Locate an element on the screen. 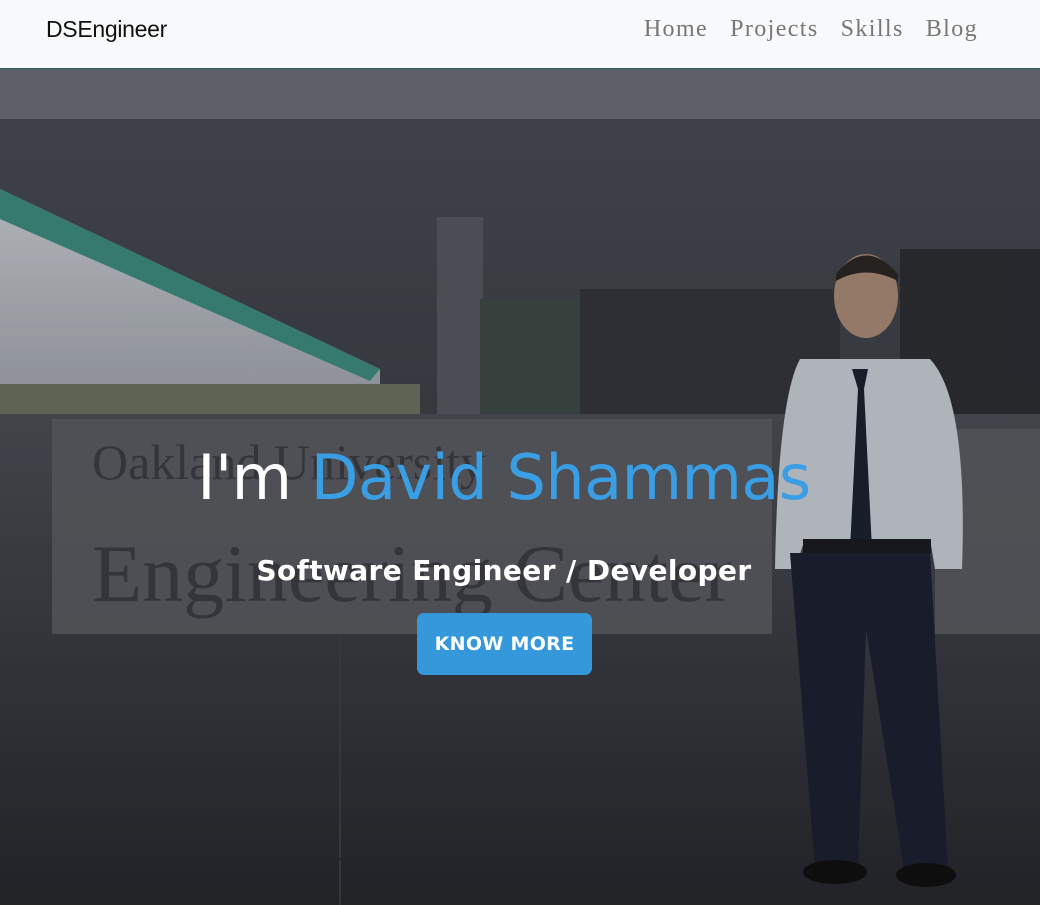 The width and height of the screenshot is (1040, 905). nav-link-skills: Skills is located at coordinates (872, 29).